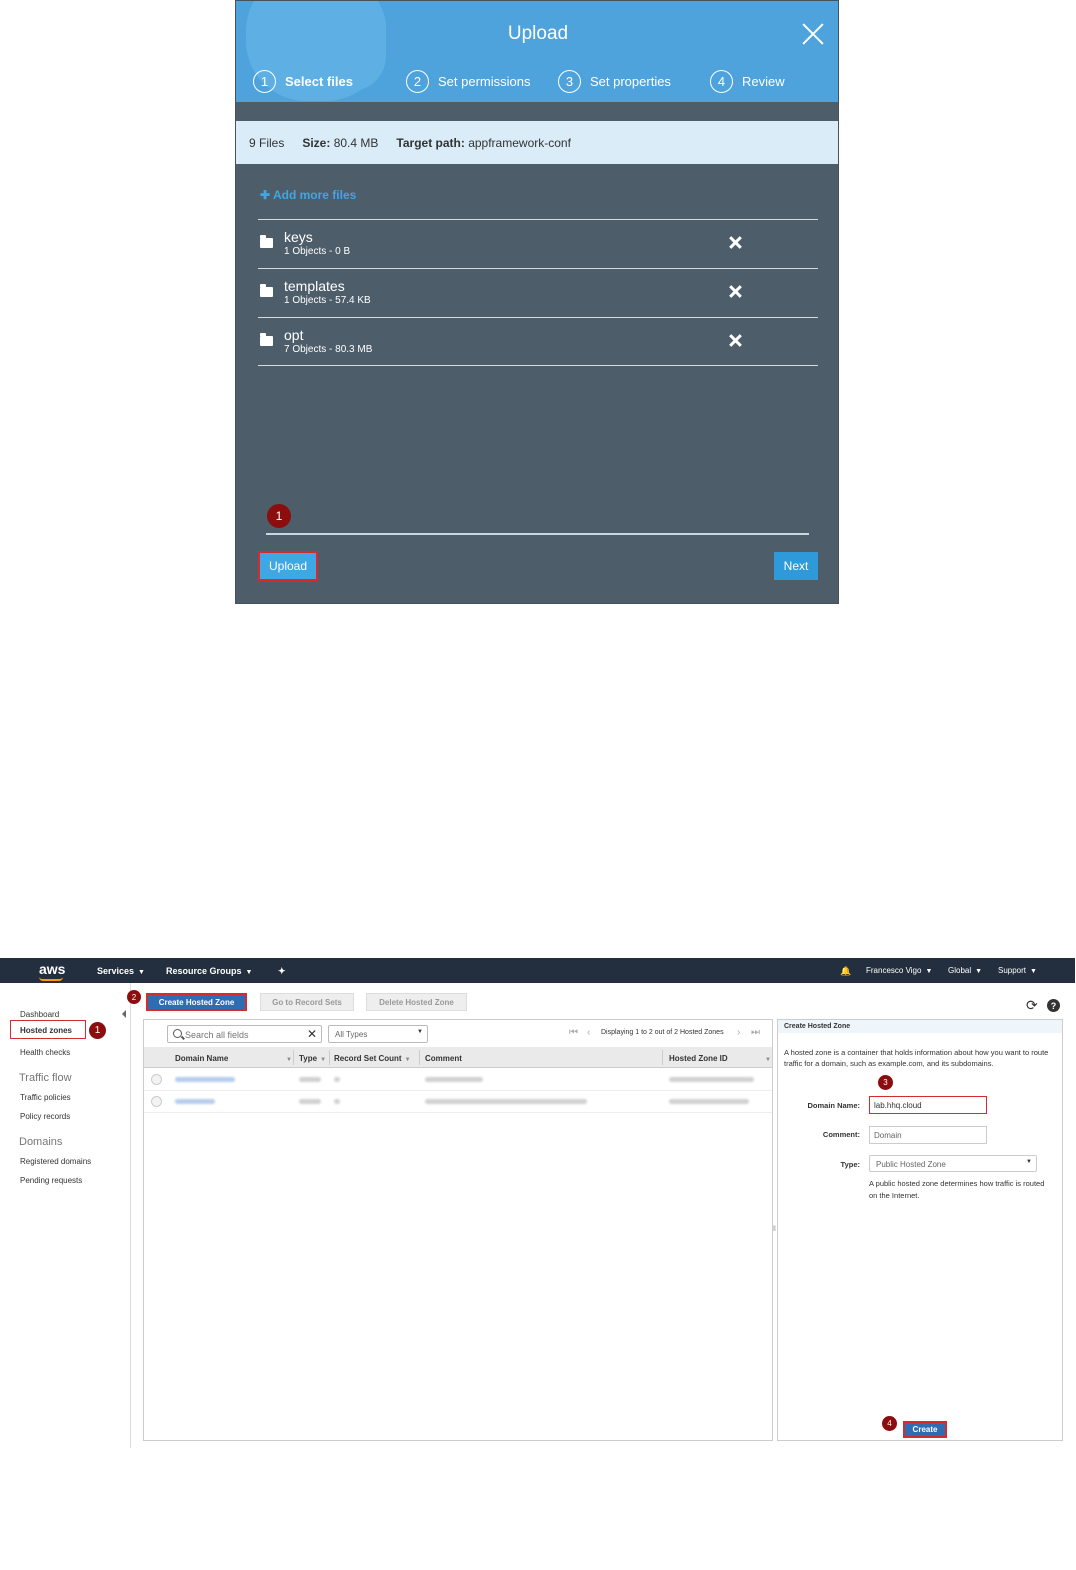 The image size is (1076, 1570). I want to click on redacted-domain-name, so click(195, 1101).